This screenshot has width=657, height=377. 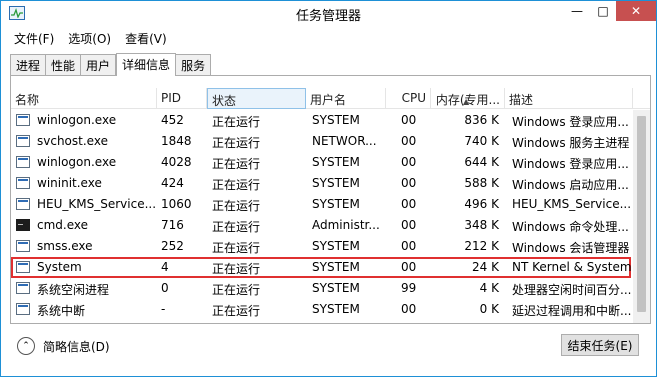 What do you see at coordinates (572, 267) in the screenshot?
I see `process-description: NT Kernel & System` at bounding box center [572, 267].